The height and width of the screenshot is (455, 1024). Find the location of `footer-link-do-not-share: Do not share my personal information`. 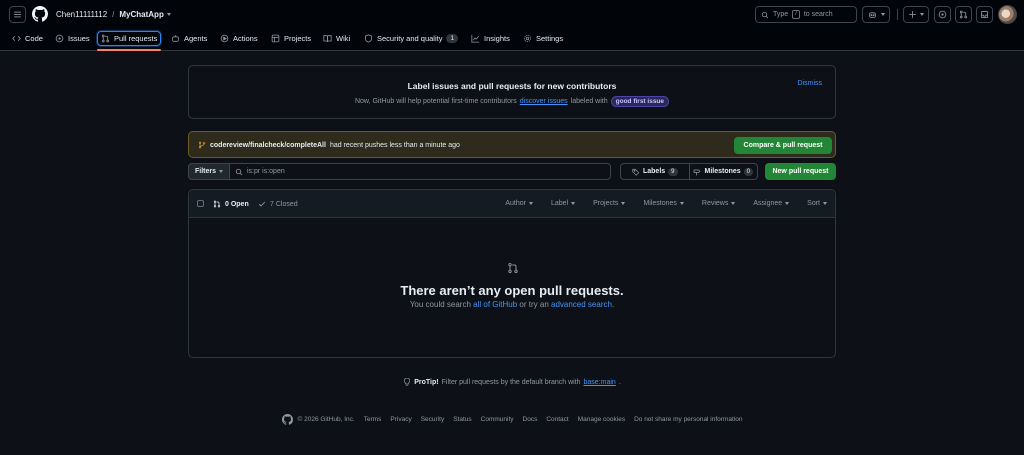

footer-link-do-not-share: Do not share my personal information is located at coordinates (688, 419).